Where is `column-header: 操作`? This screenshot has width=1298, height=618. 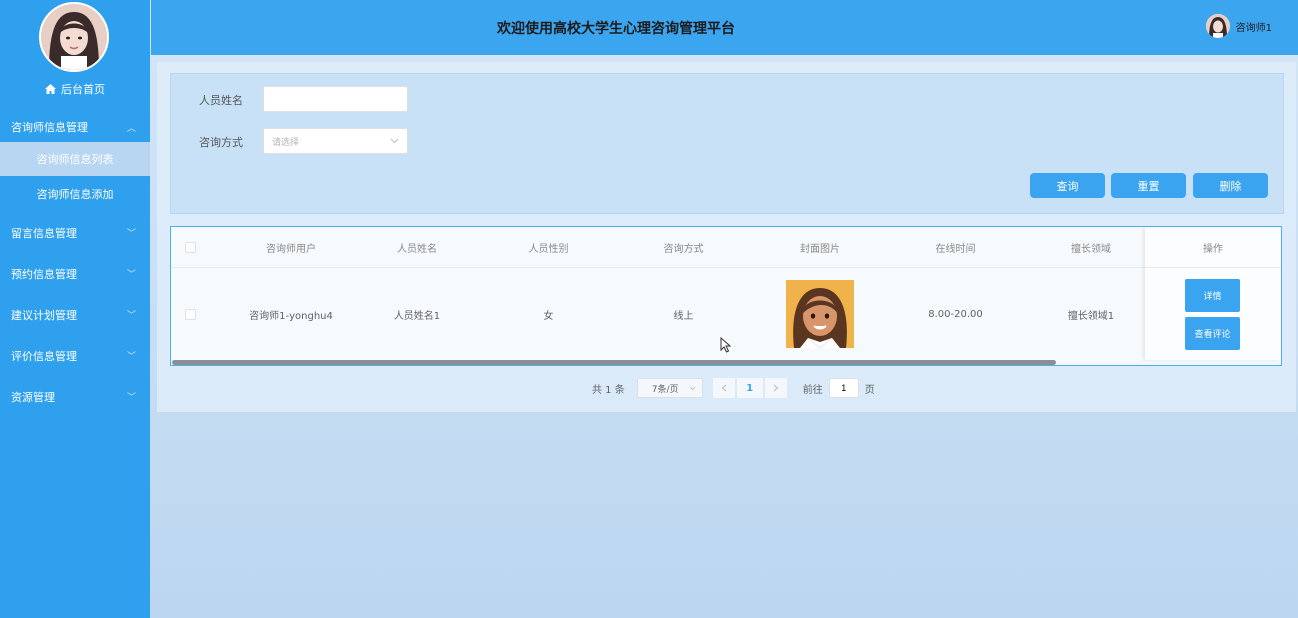 column-header: 操作 is located at coordinates (1213, 247).